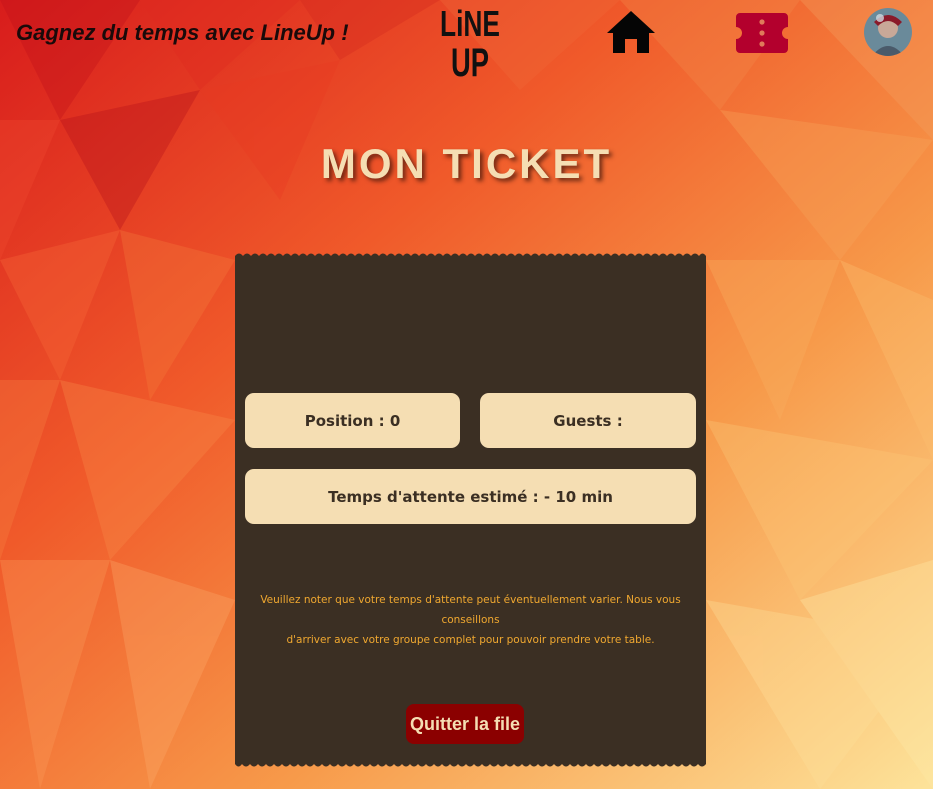  I want to click on avatar, so click(888, 32).